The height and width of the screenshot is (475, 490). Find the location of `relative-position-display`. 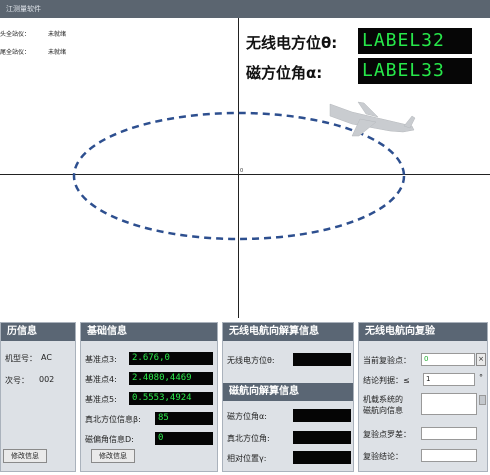

relative-position-display is located at coordinates (322, 457).